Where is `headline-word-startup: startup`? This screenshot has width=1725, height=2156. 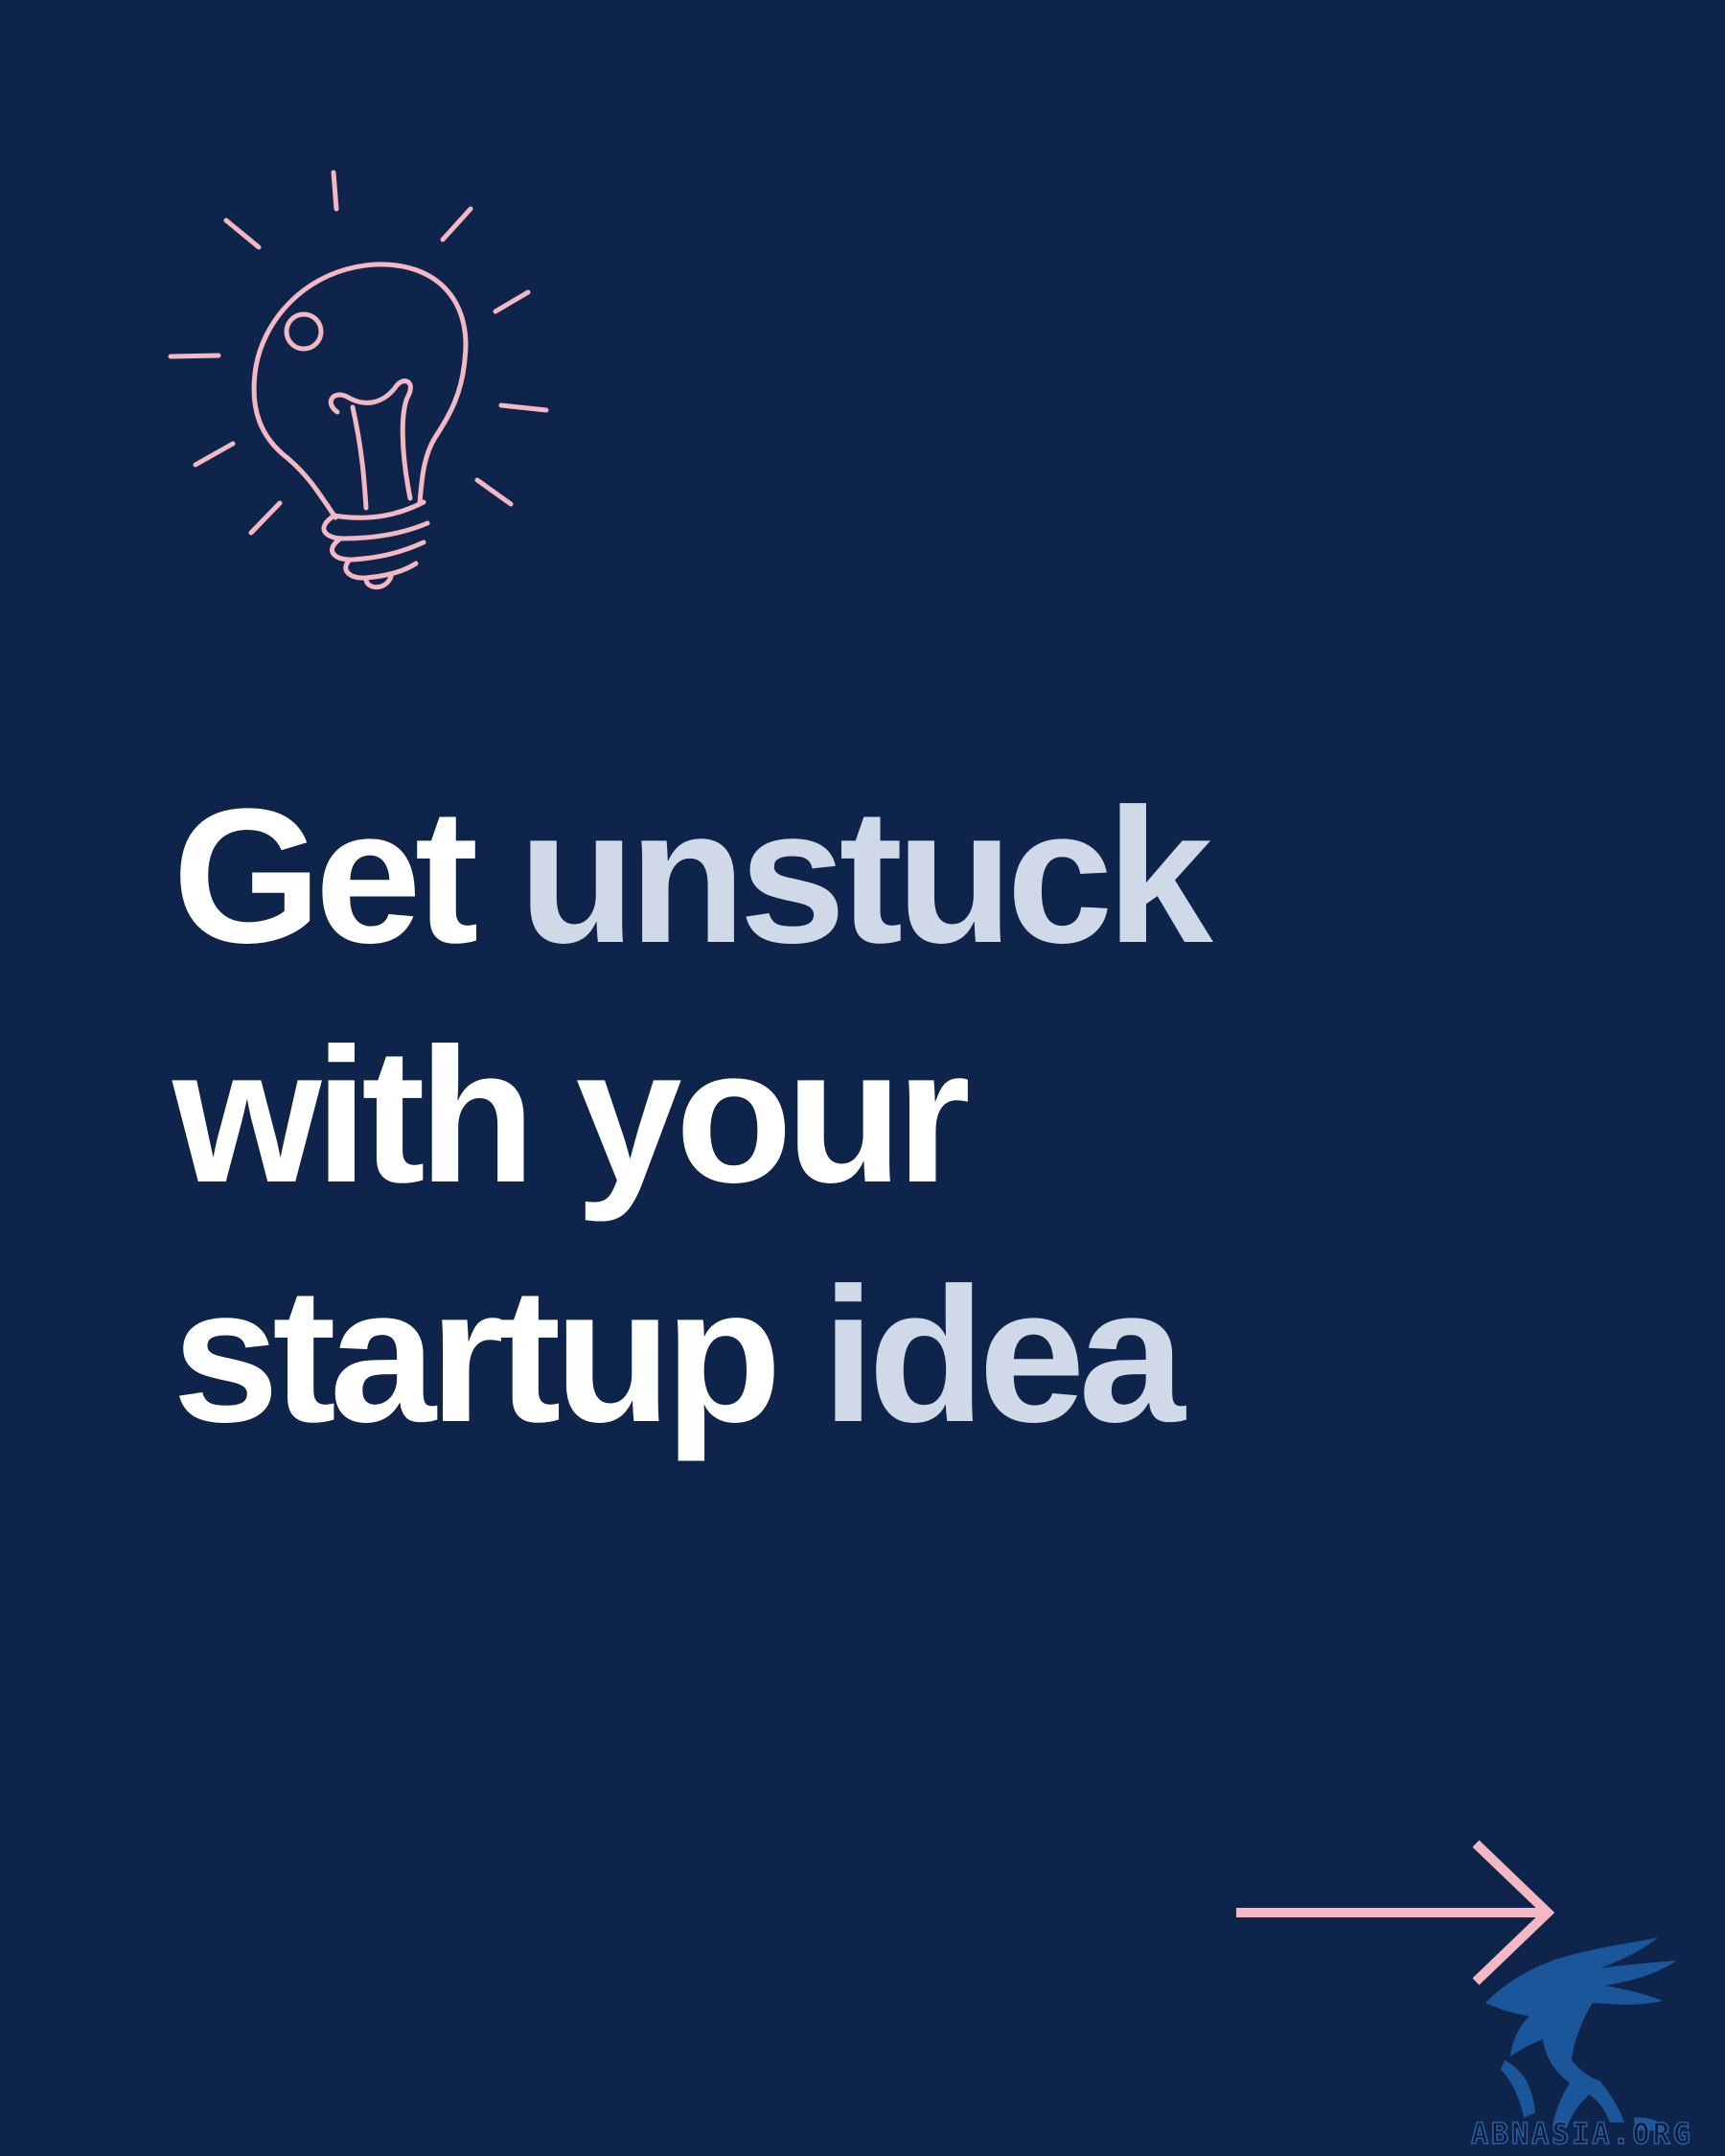 headline-word-startup: startup is located at coordinates (477, 1355).